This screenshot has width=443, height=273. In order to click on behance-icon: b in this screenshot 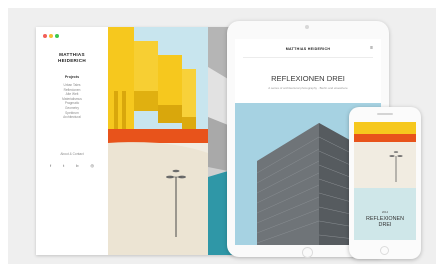, I will do `click(77, 165)`.